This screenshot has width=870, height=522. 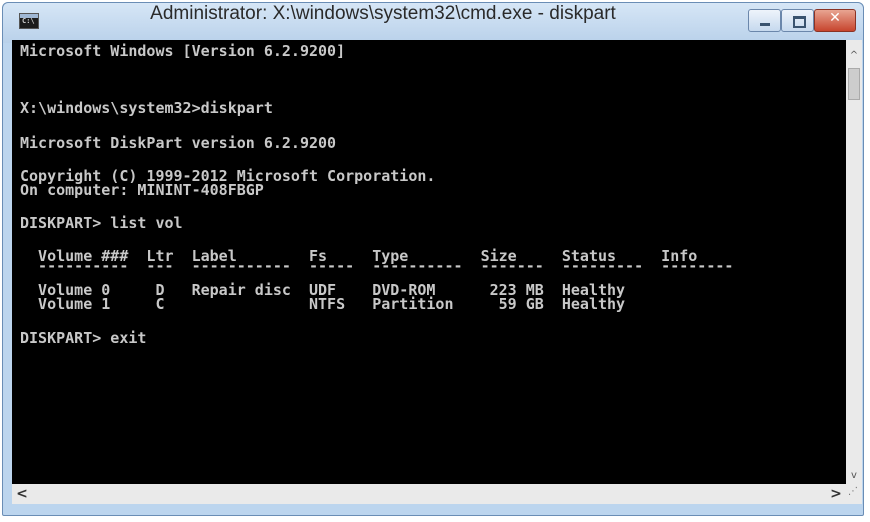 What do you see at coordinates (764, 20) in the screenshot?
I see `minimize-button` at bounding box center [764, 20].